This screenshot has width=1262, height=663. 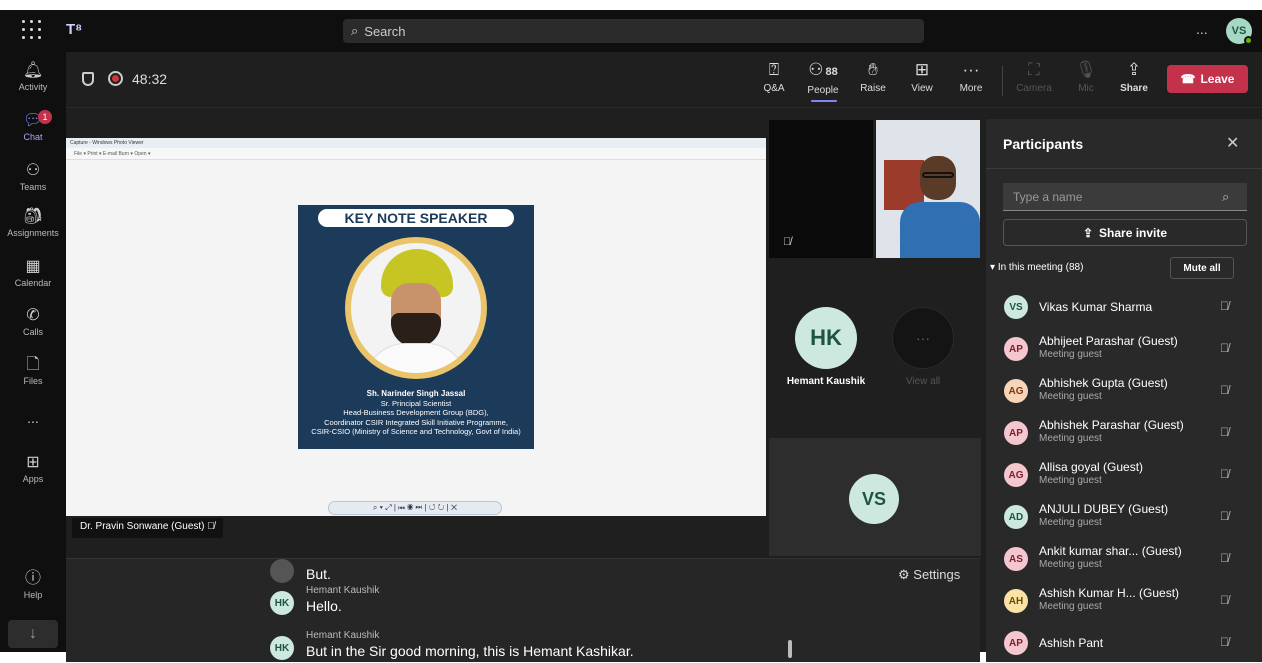 I want to click on participant-row: AD ANJULI DUBEY (Guest) Meeting guest 🎙̸, so click(x=1124, y=517).